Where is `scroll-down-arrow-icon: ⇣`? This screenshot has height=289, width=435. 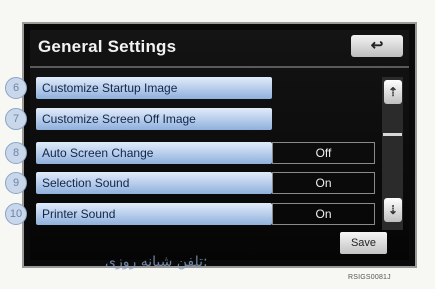 scroll-down-arrow-icon: ⇣ is located at coordinates (393, 210).